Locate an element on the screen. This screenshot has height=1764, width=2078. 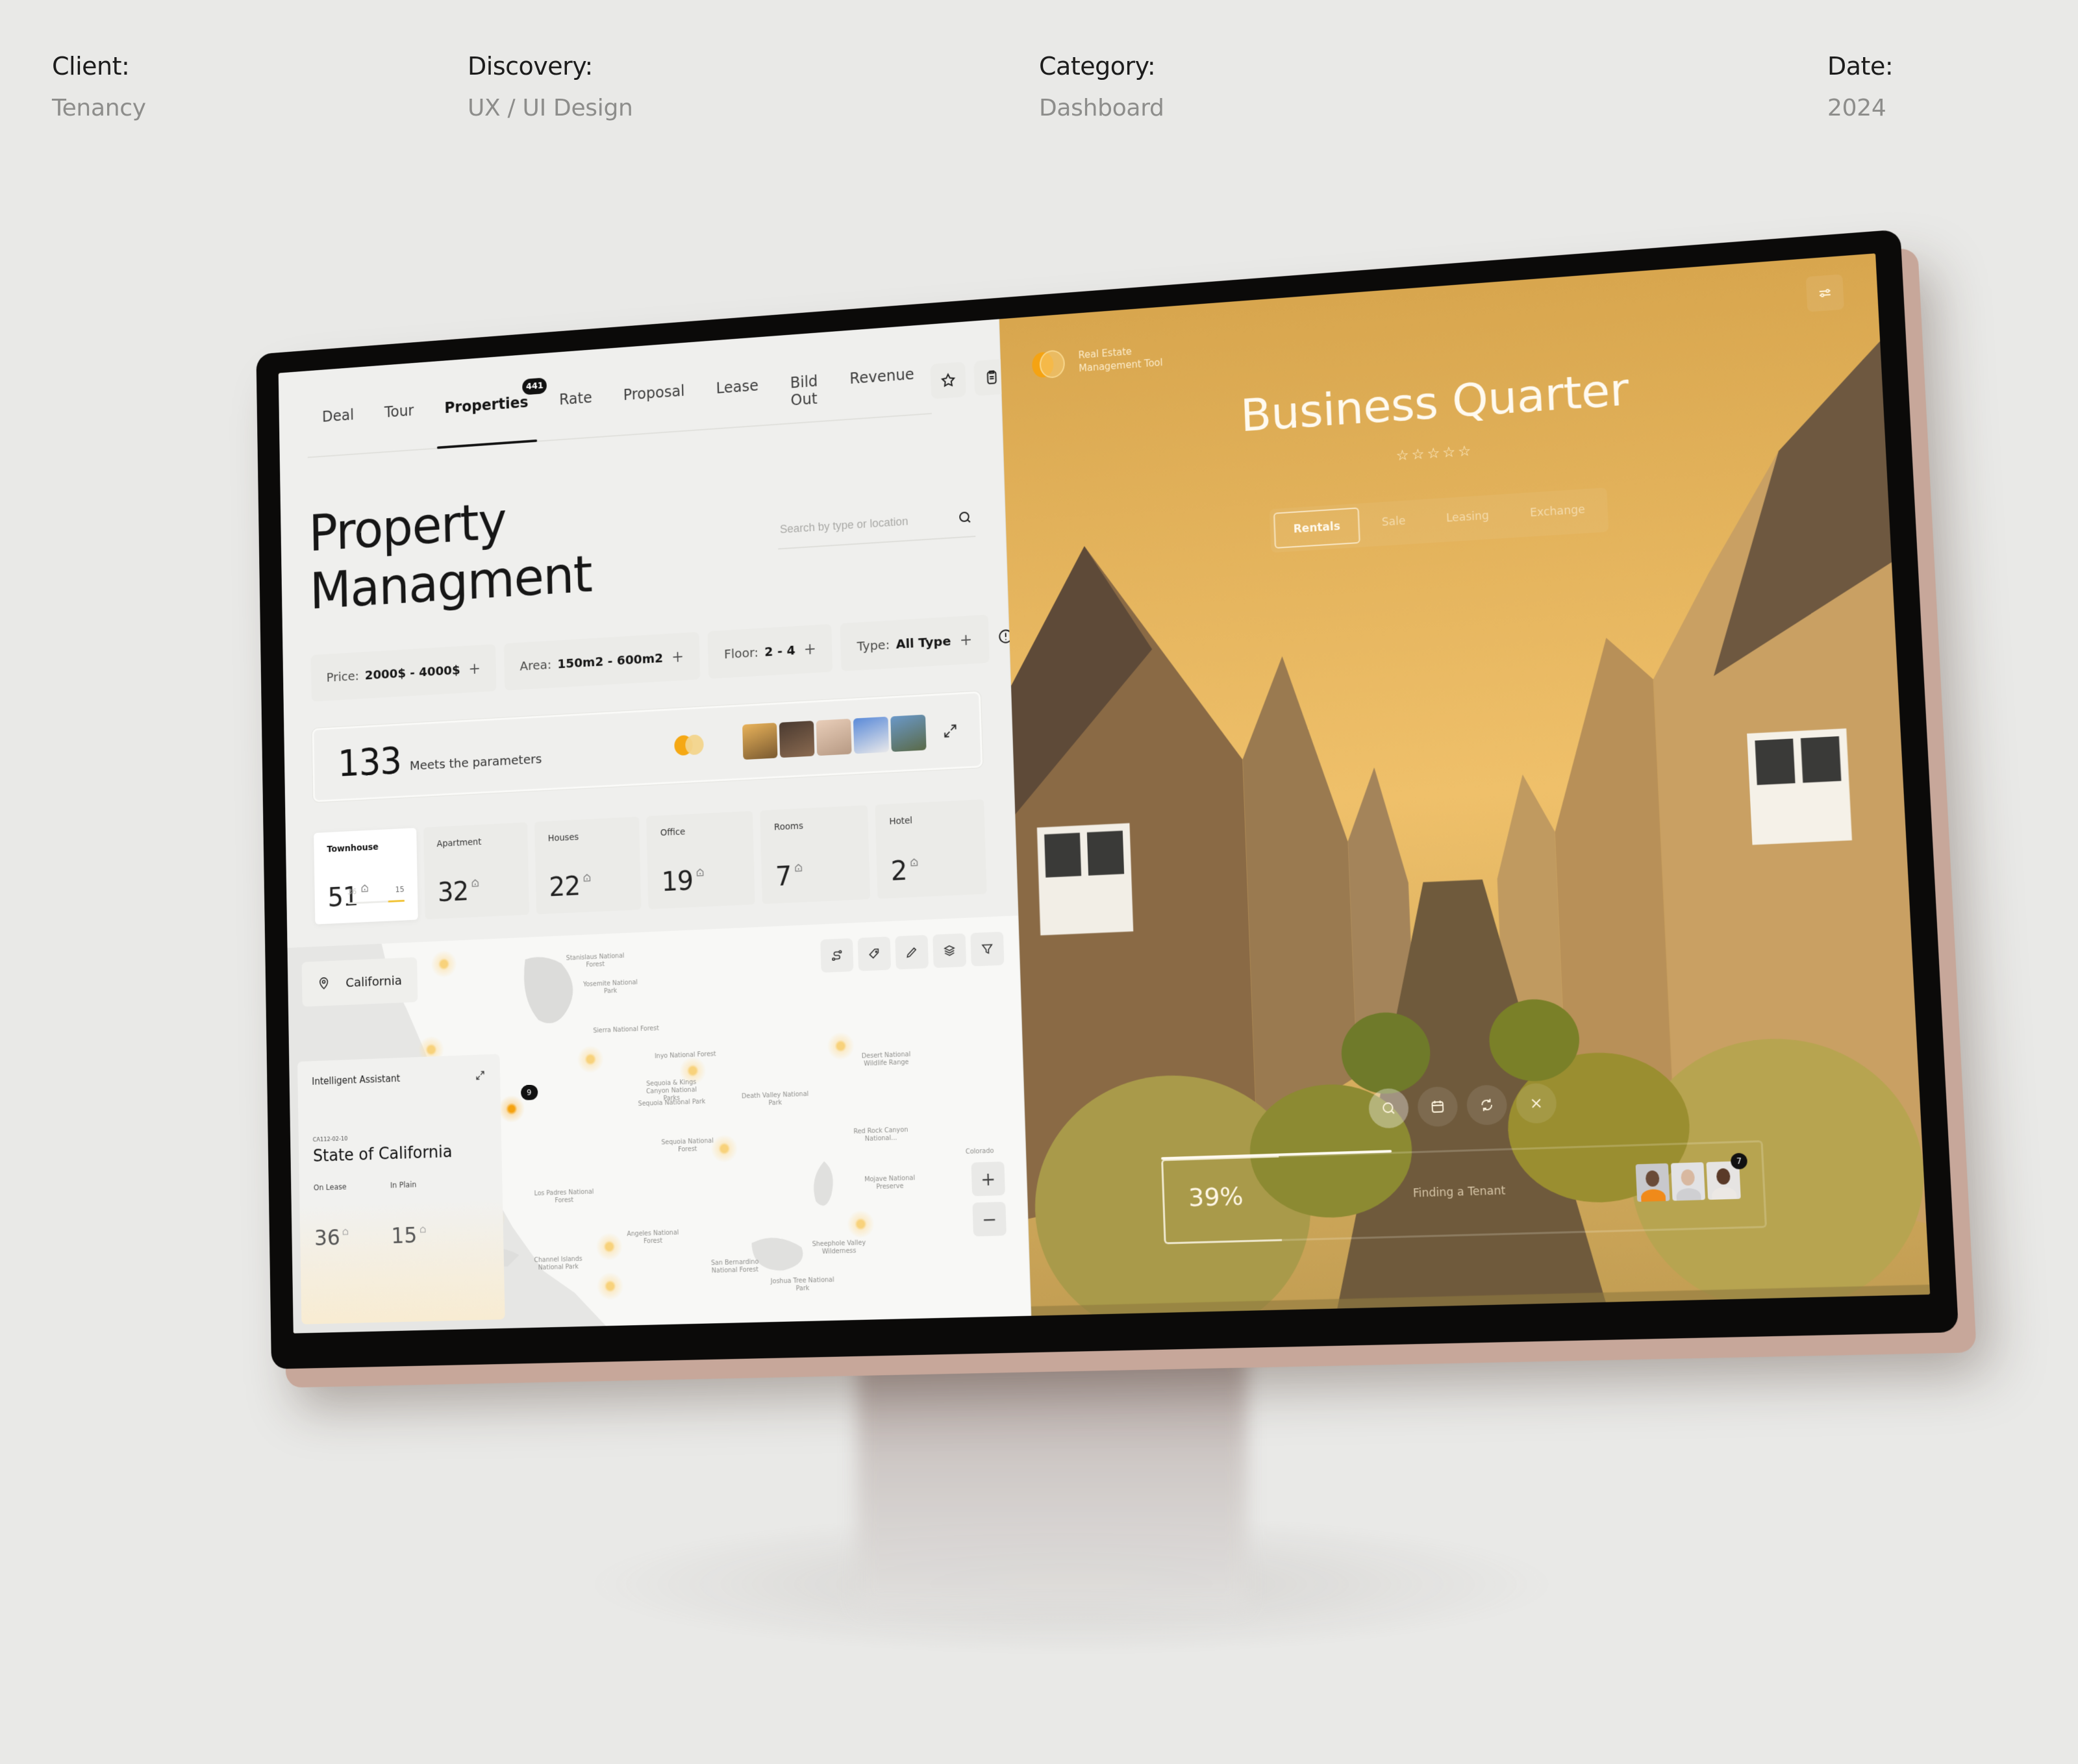
tab-lease: Lease is located at coordinates (737, 399).